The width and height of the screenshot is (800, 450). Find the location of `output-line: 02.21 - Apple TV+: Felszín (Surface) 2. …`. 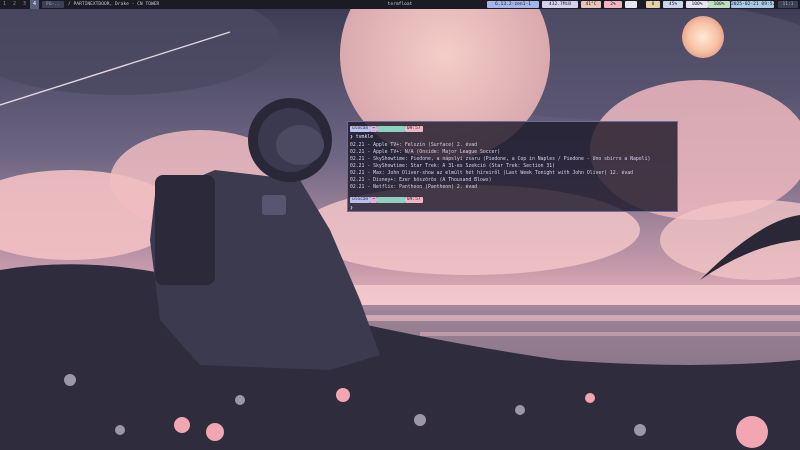

output-line: 02.21 - Apple TV+: Felszín (Surface) 2. … is located at coordinates (414, 145).